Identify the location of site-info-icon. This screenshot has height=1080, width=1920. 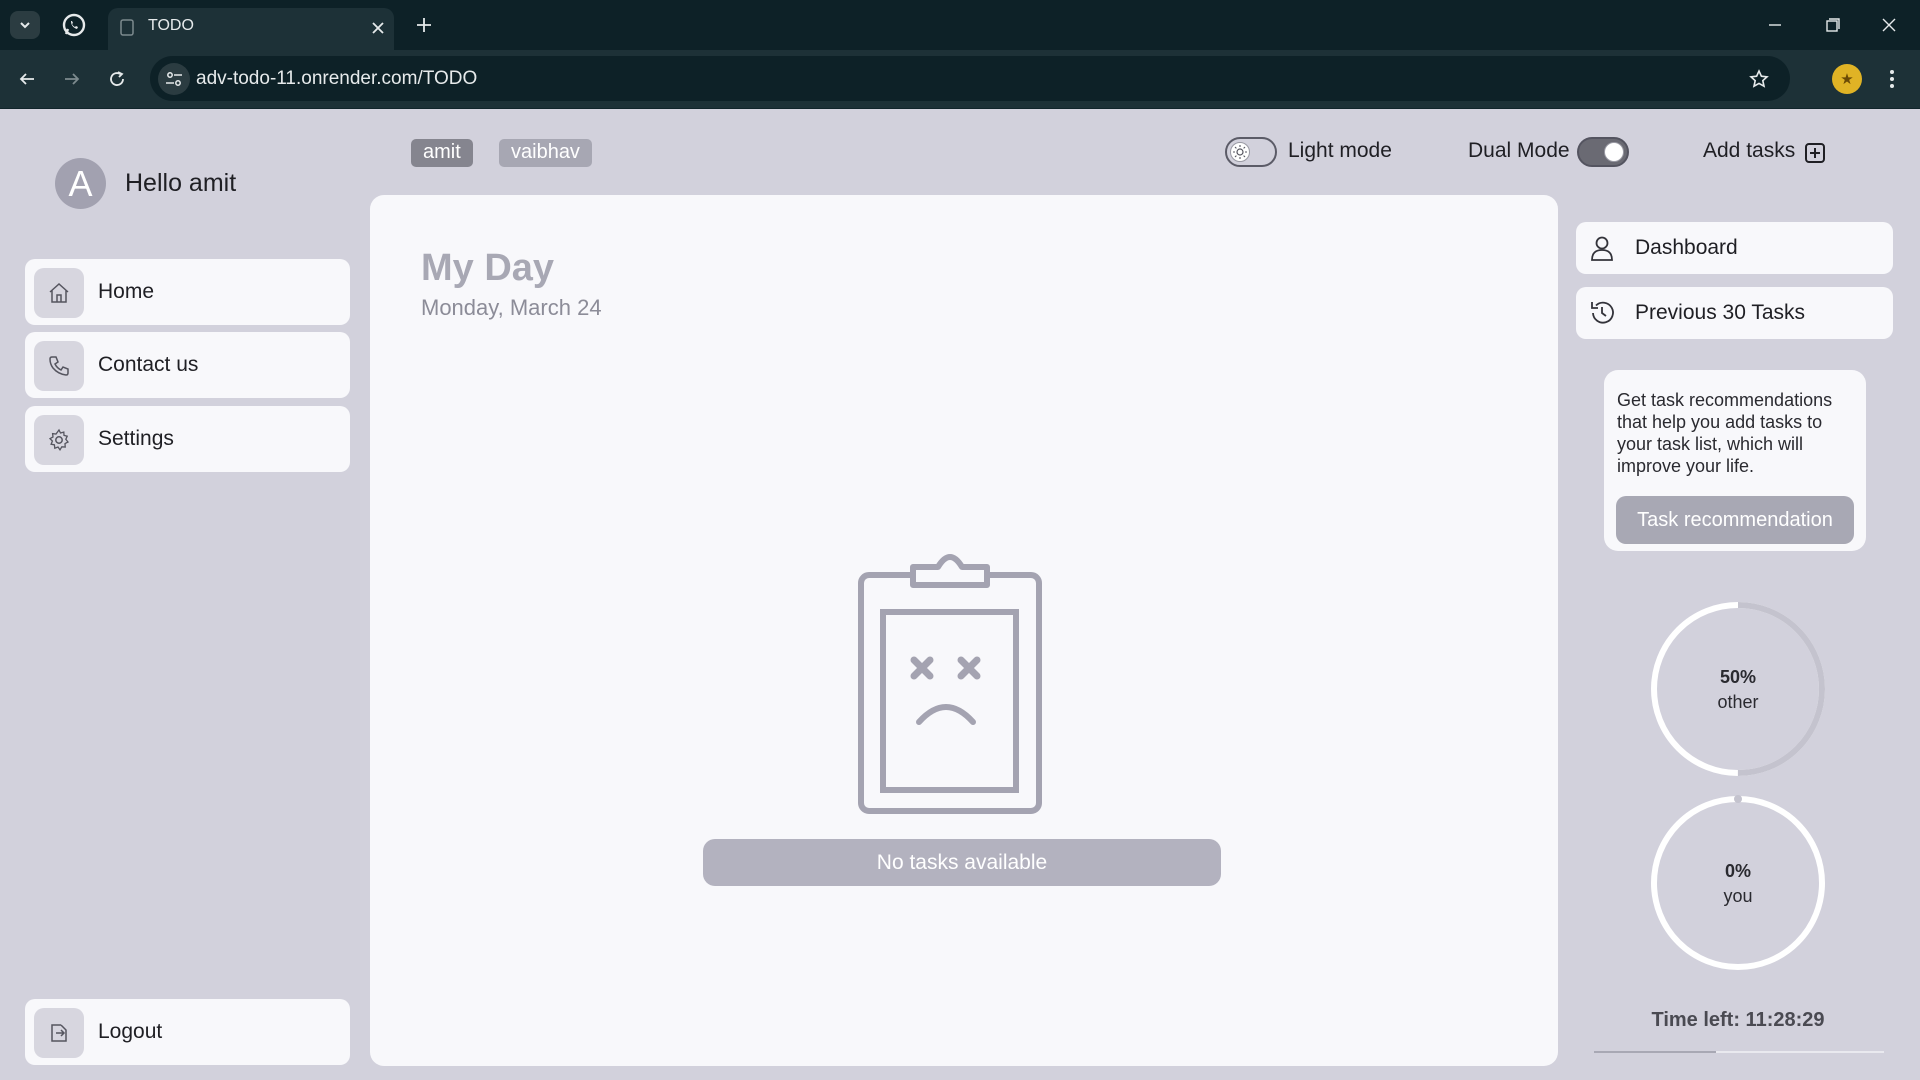
(174, 79).